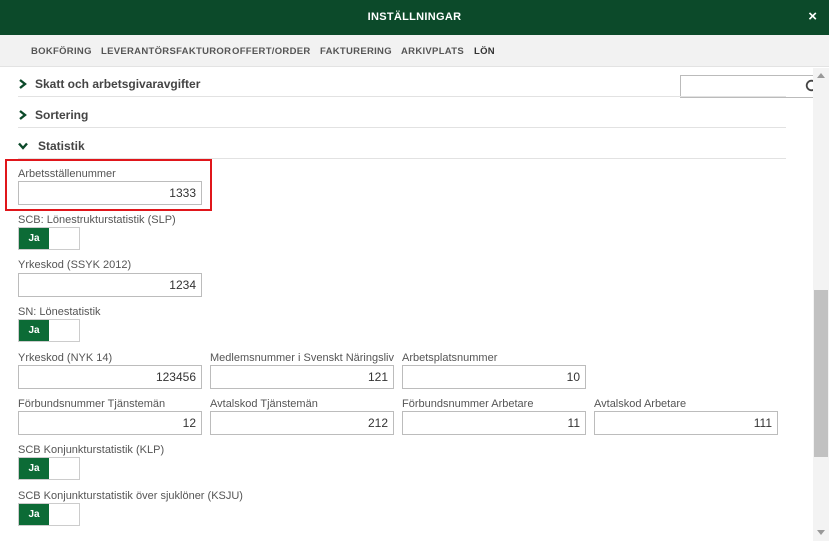  What do you see at coordinates (821, 373) in the screenshot?
I see `scrollbar-thumb` at bounding box center [821, 373].